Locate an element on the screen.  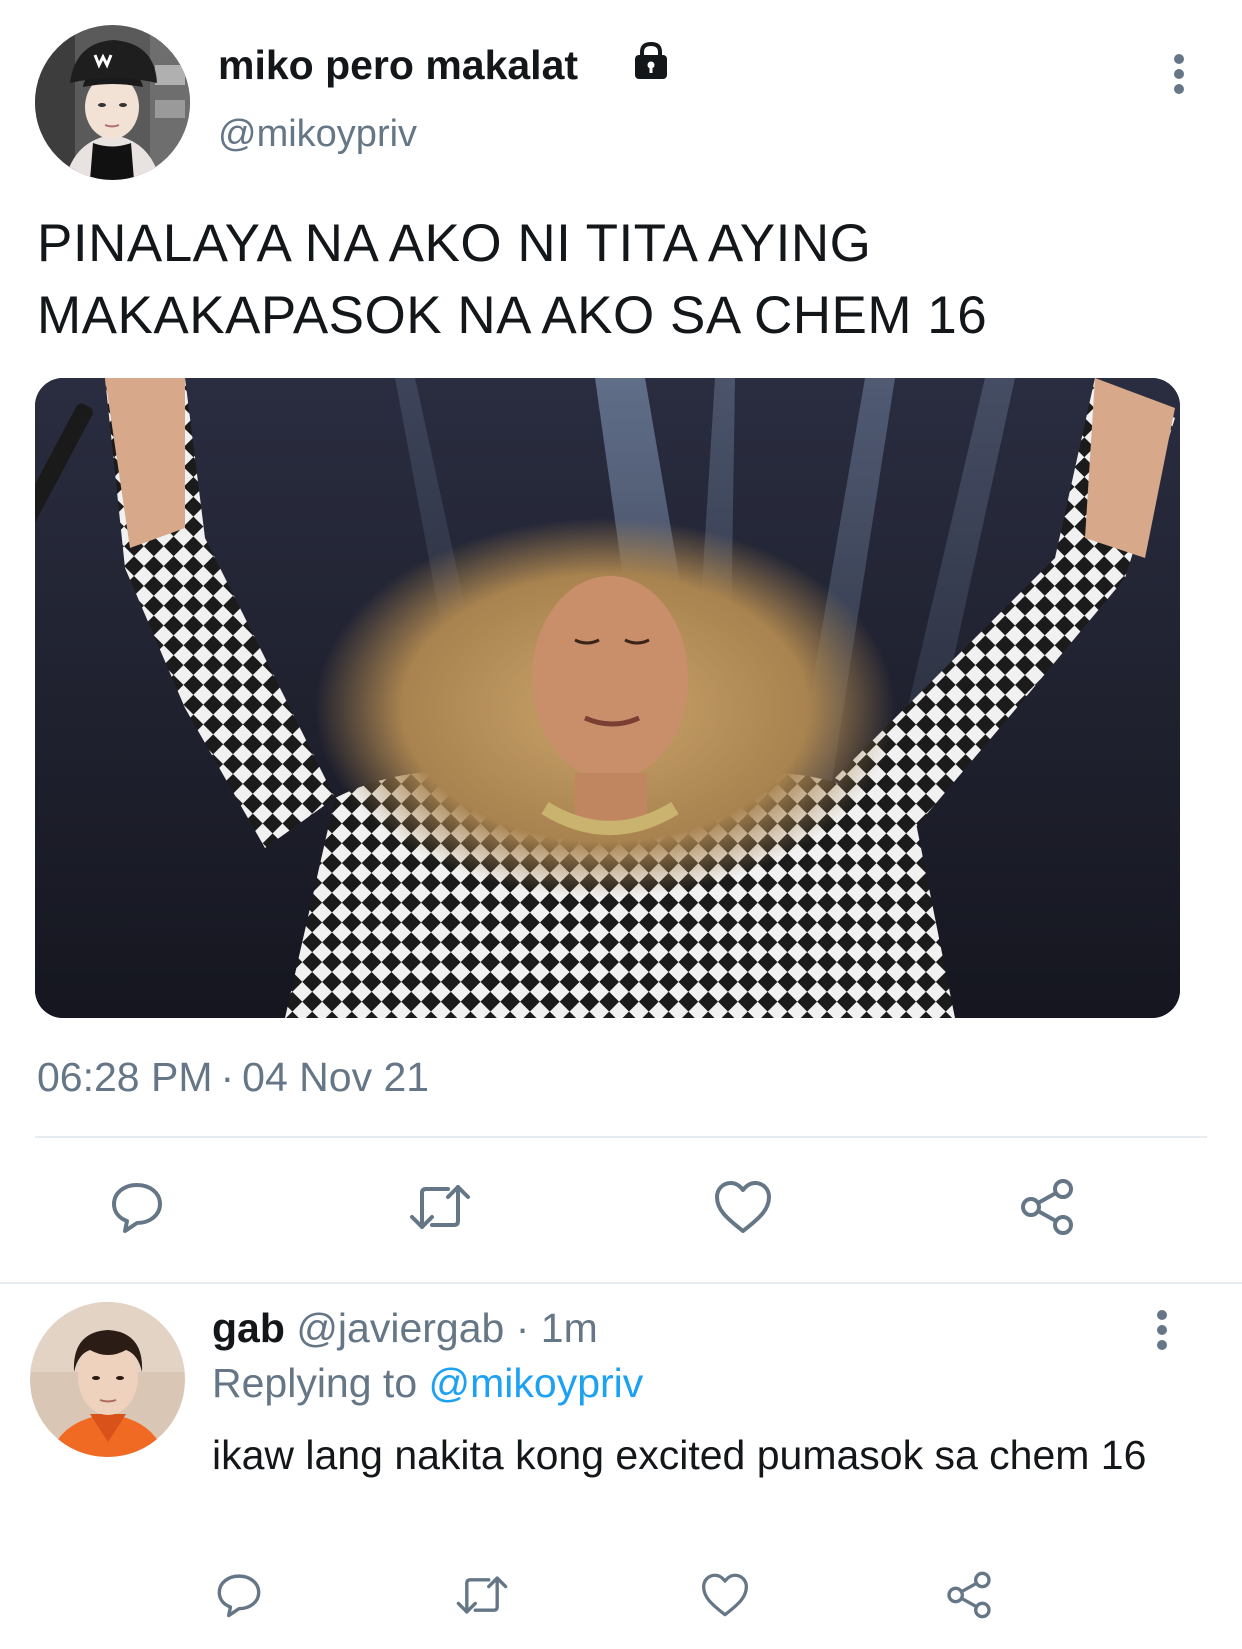
reply-more-options-icon is located at coordinates (1162, 1330).